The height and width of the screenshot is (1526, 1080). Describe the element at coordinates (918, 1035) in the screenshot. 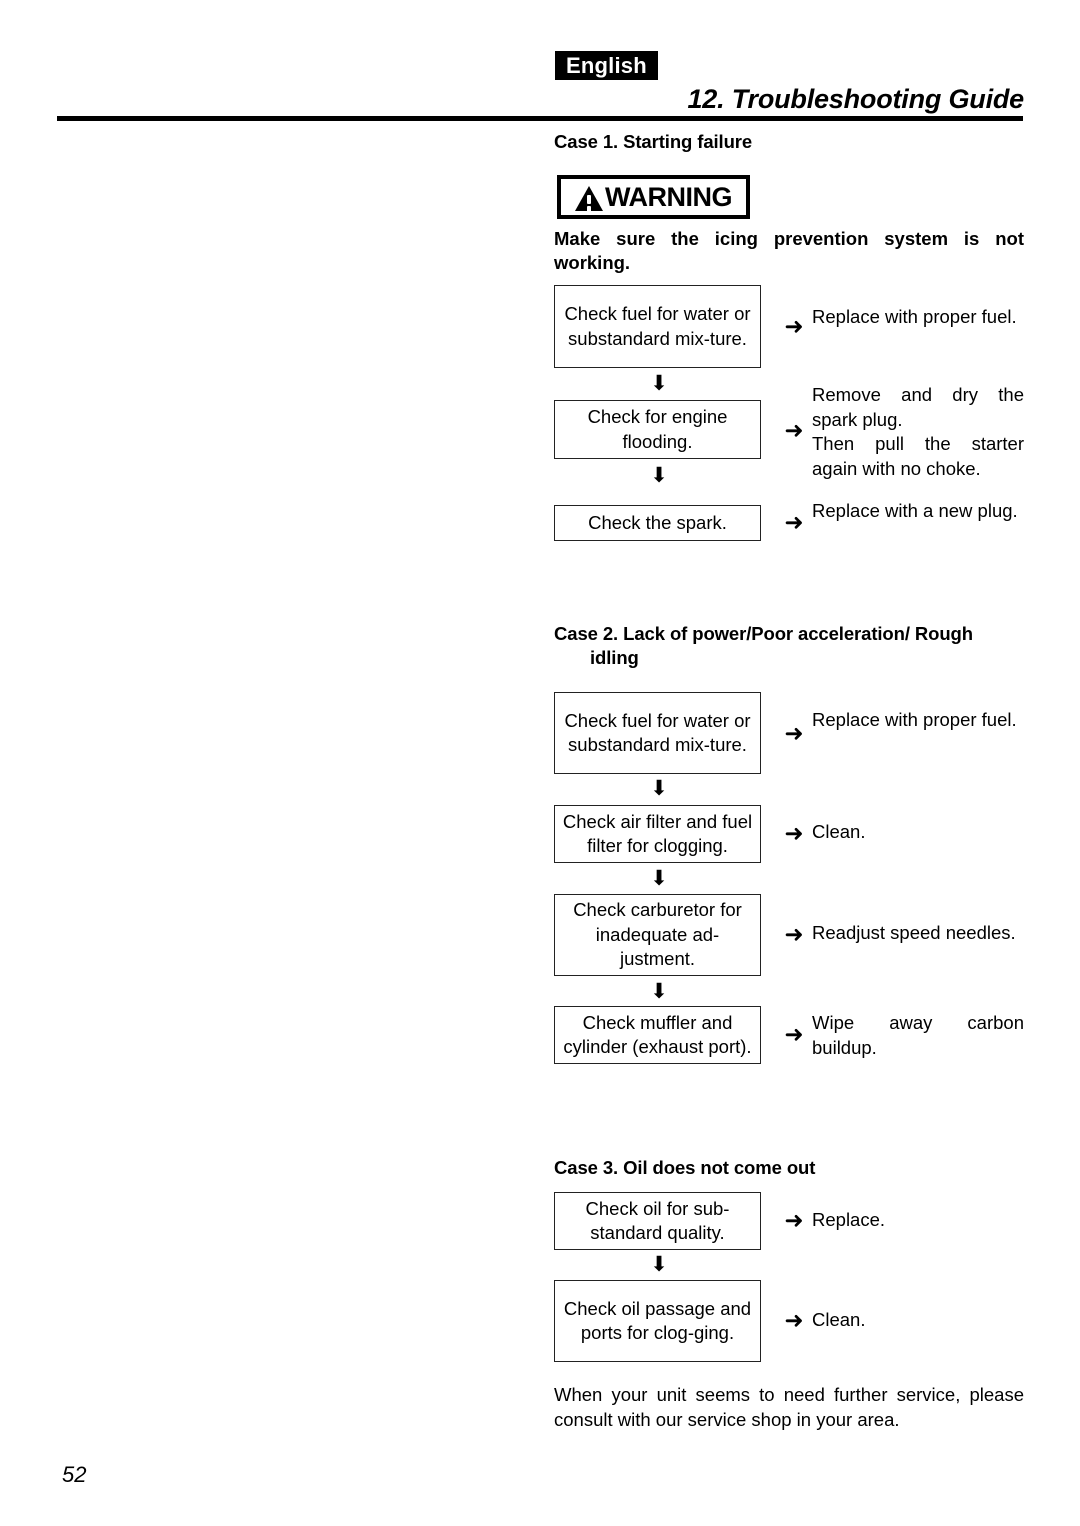

I see `action-text: Wipe away carbon buildup.` at that location.